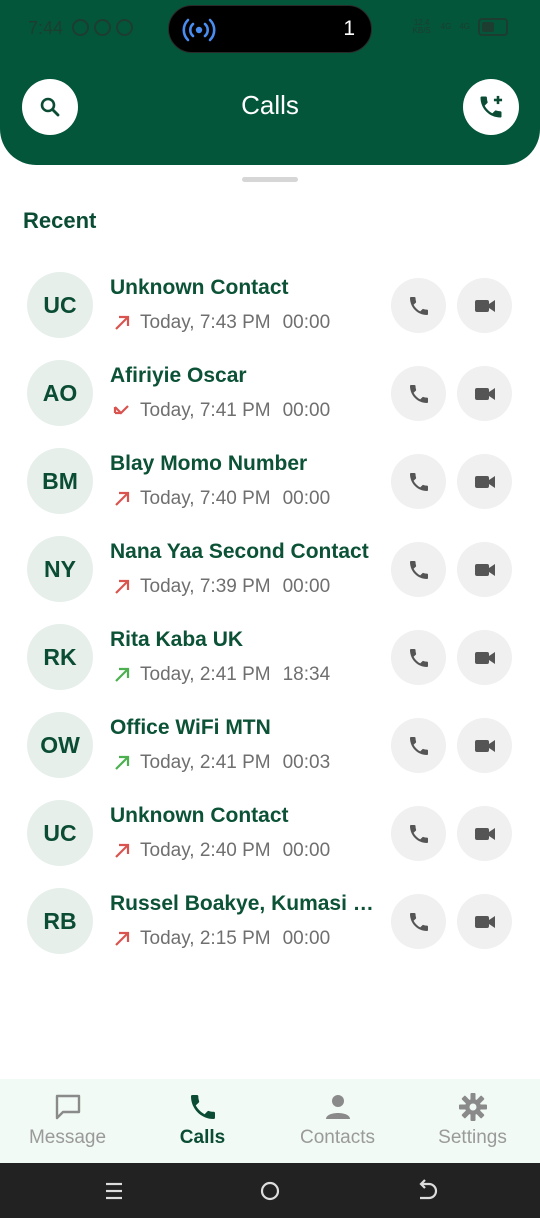 This screenshot has width=540, height=1218. What do you see at coordinates (177, 639) in the screenshot?
I see `contact-name: Rita Kaba UK` at bounding box center [177, 639].